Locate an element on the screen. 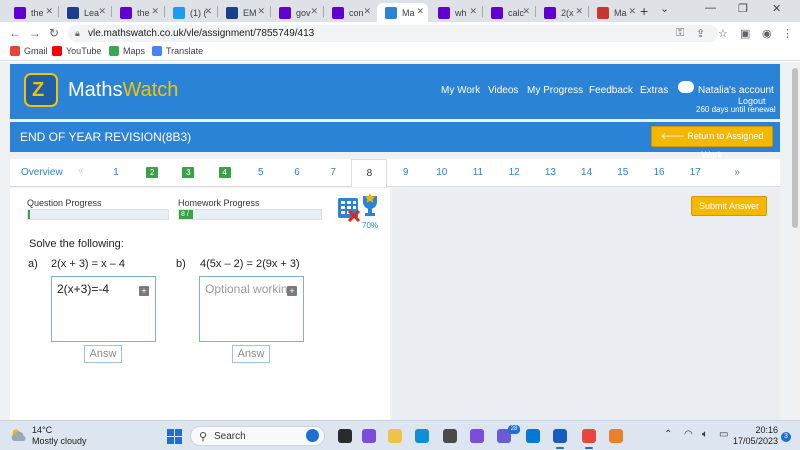  tab-question-9: 9 is located at coordinates (406, 172).